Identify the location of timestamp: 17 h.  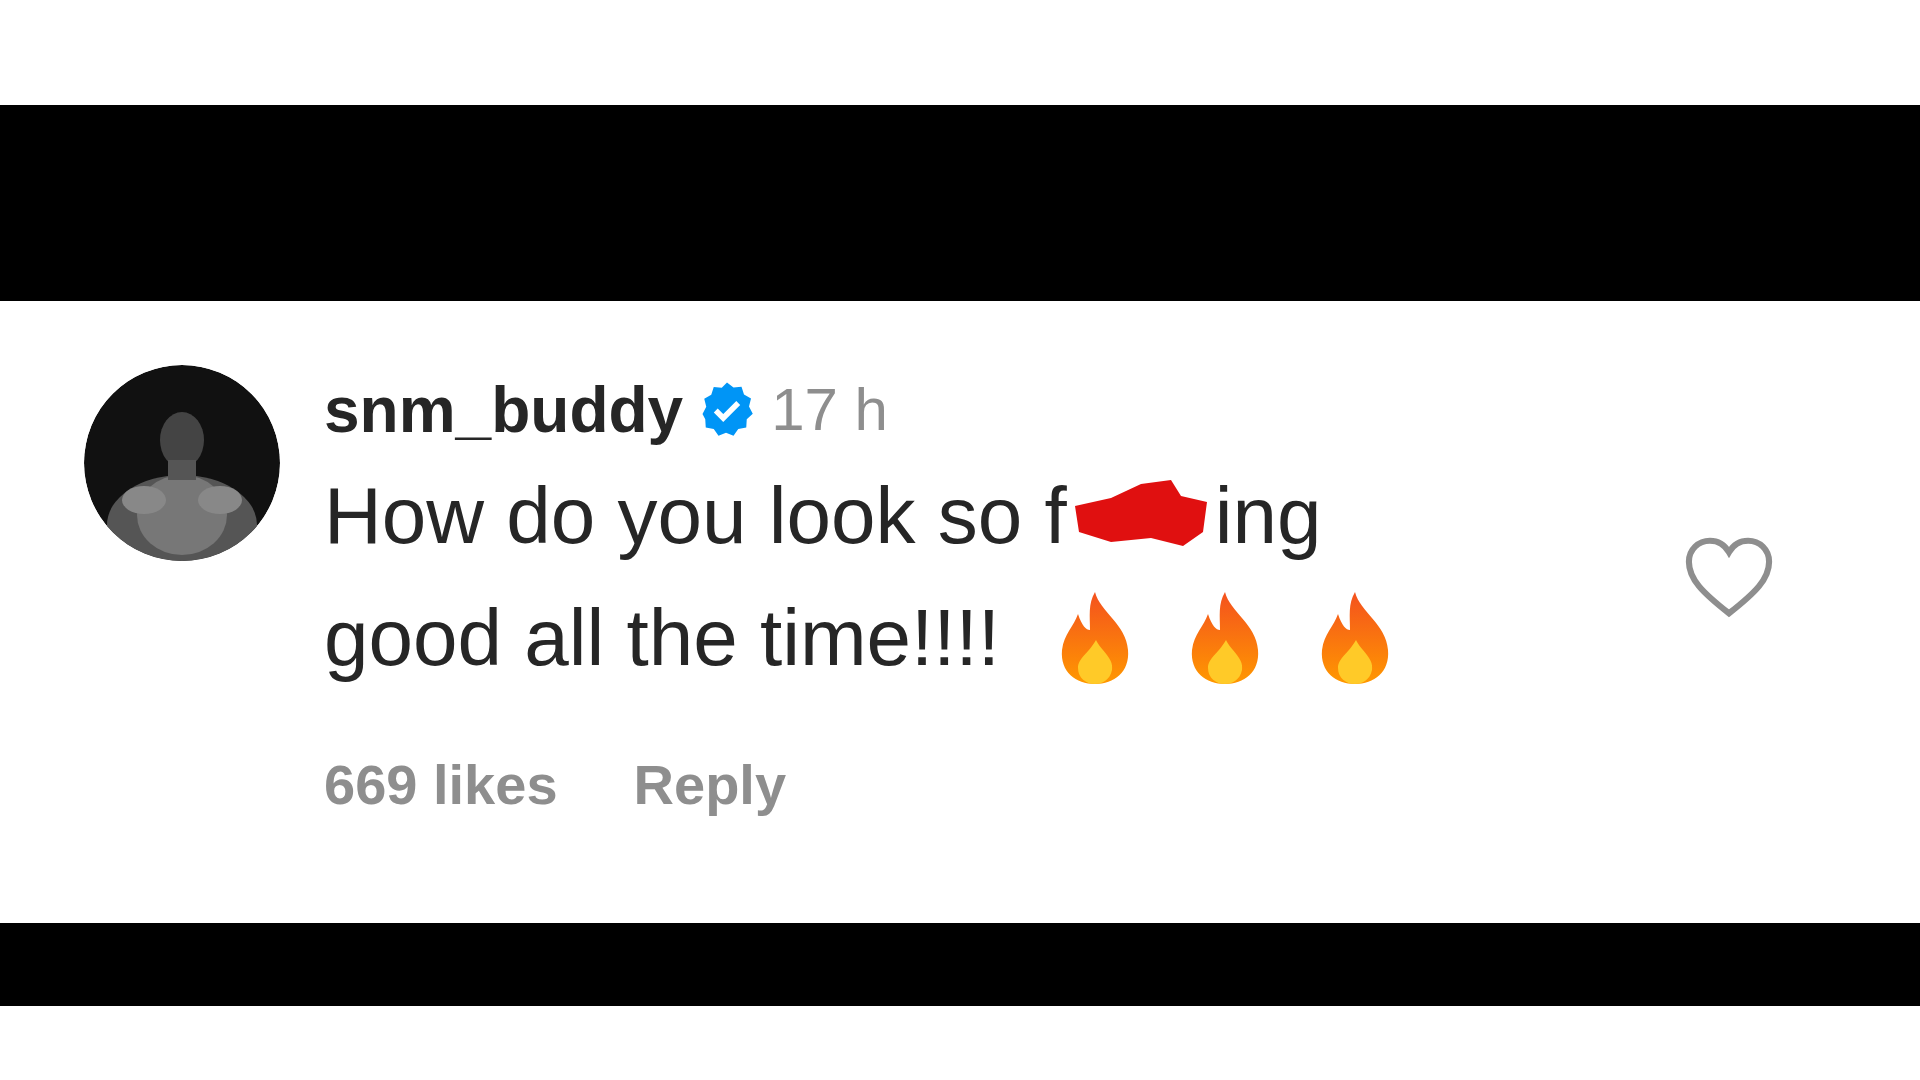
(829, 410).